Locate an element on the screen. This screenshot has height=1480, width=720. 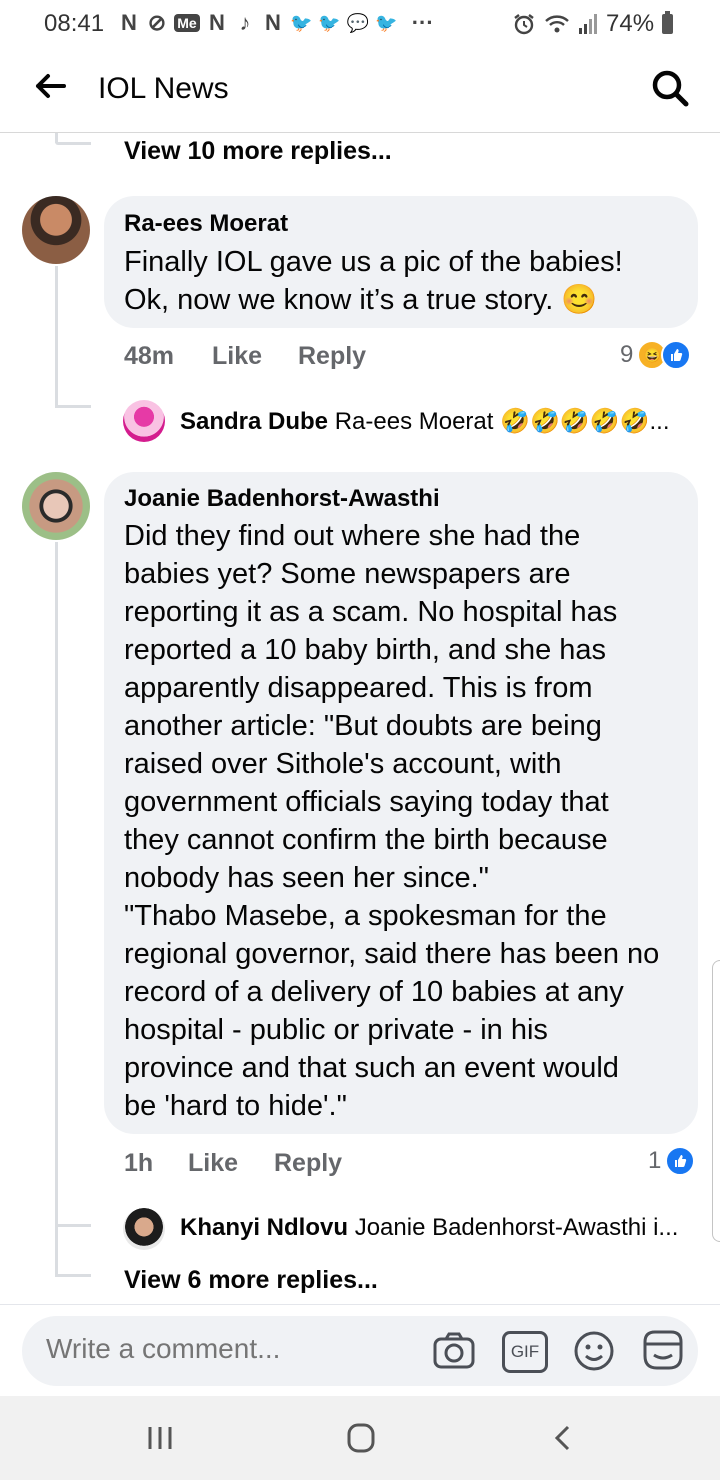
notification-icon: Me is located at coordinates (187, 23).